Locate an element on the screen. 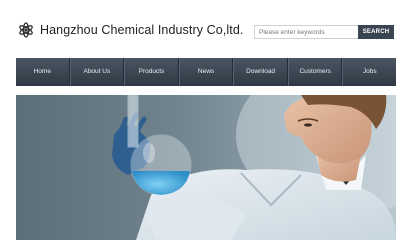 The width and height of the screenshot is (410, 240). nav-item-download: Download is located at coordinates (260, 72).